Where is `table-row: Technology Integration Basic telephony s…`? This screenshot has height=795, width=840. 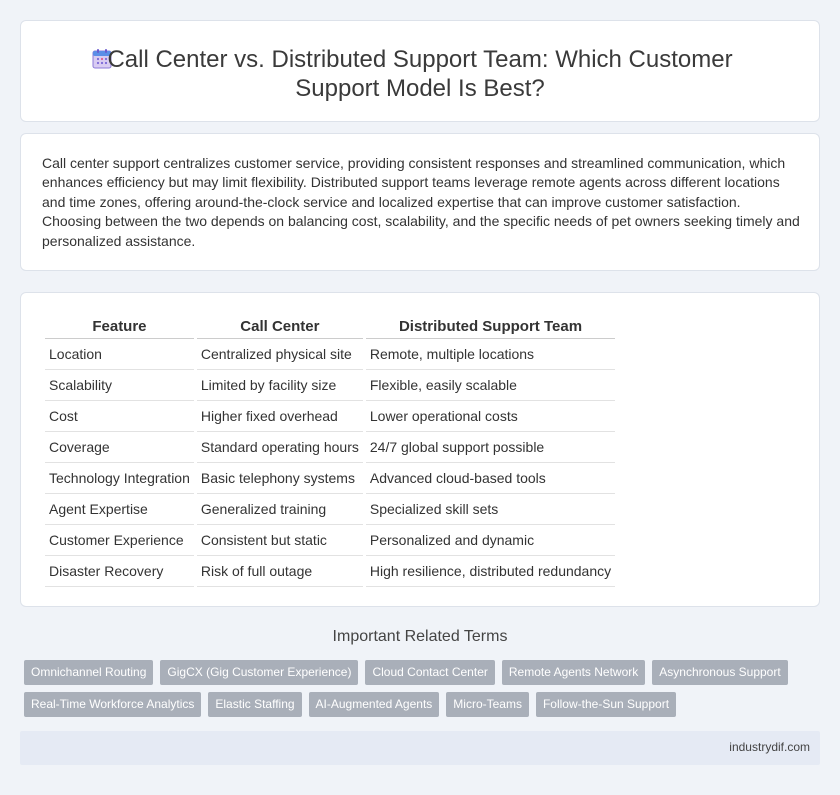 table-row: Technology Integration Basic telephony s… is located at coordinates (330, 478).